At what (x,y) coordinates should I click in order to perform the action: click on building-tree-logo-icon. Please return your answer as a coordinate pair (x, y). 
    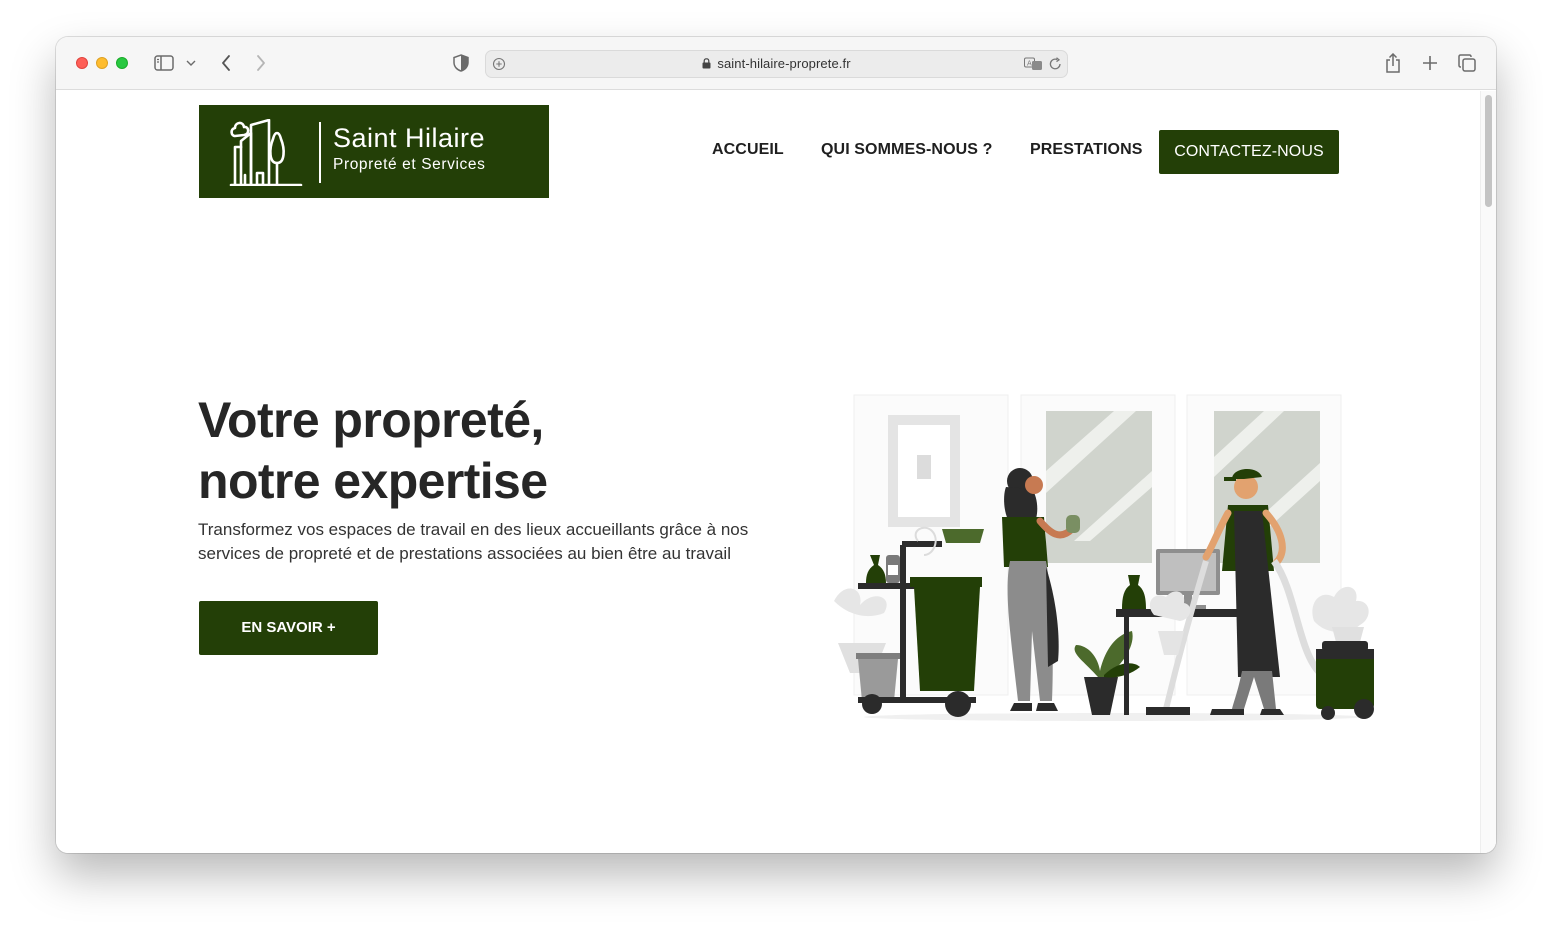
    Looking at the image, I should click on (266, 152).